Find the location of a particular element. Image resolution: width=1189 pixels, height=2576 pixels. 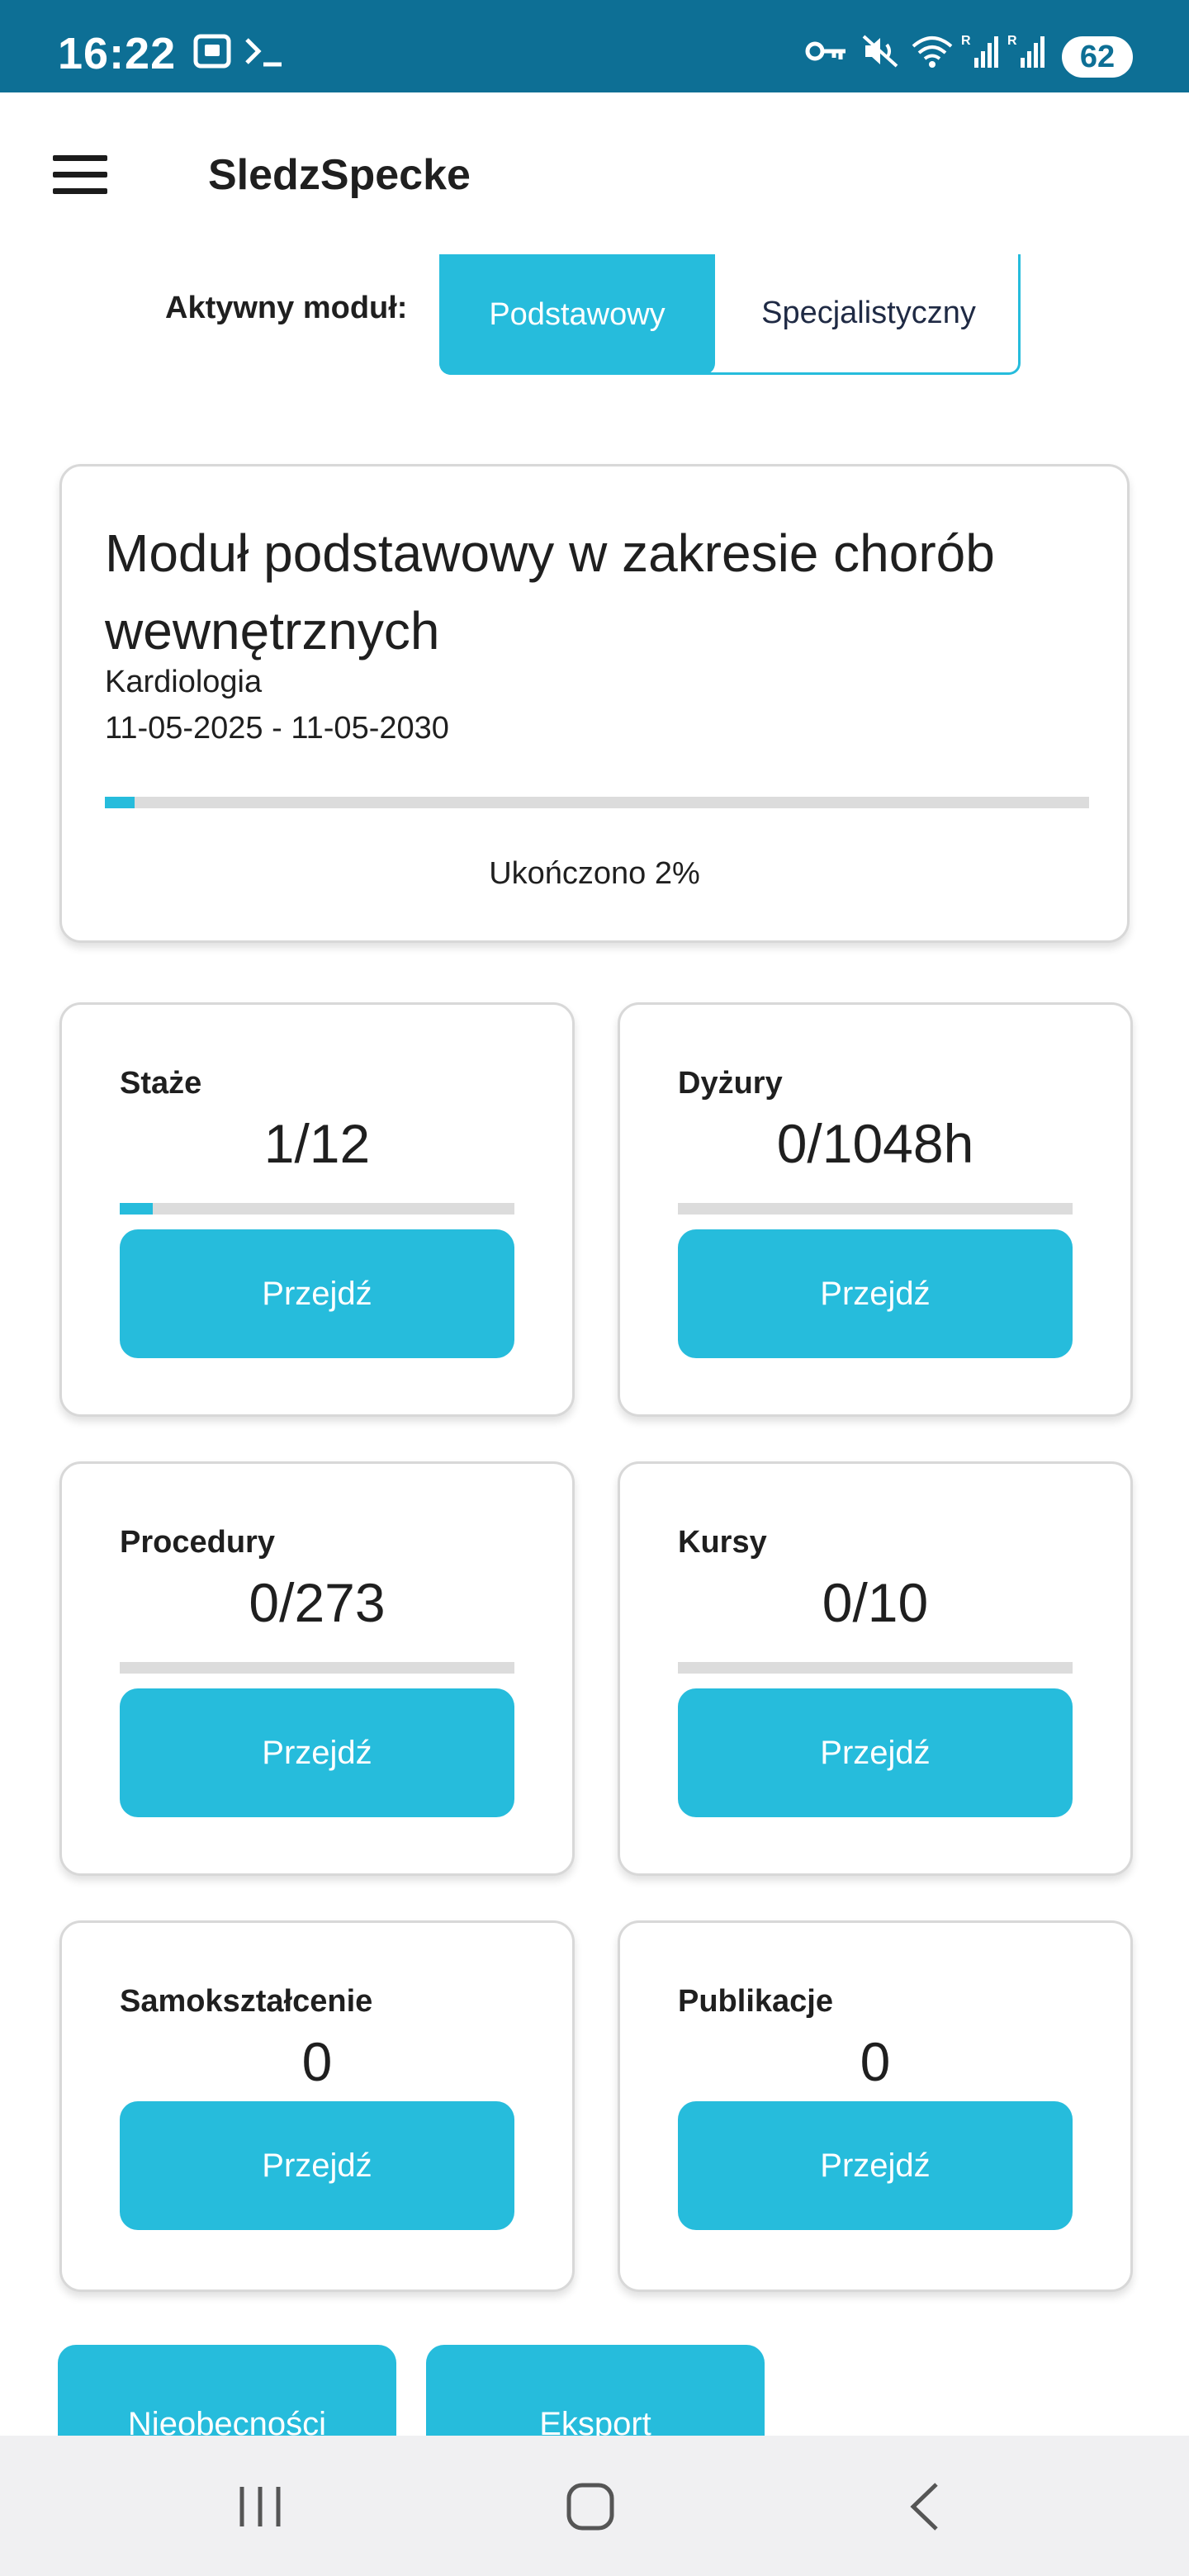

staze-go-button: Przejdź is located at coordinates (317, 1293).